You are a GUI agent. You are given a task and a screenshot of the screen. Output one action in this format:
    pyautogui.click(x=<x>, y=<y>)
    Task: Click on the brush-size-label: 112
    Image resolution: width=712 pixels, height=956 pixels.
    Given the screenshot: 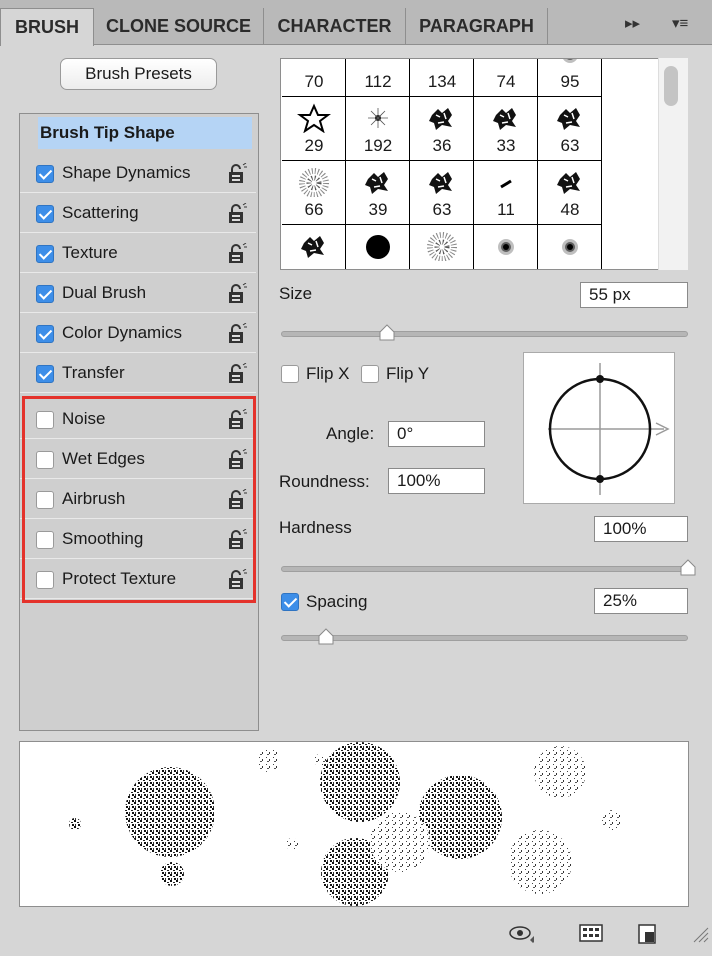 What is the action you would take?
    pyautogui.click(x=378, y=81)
    